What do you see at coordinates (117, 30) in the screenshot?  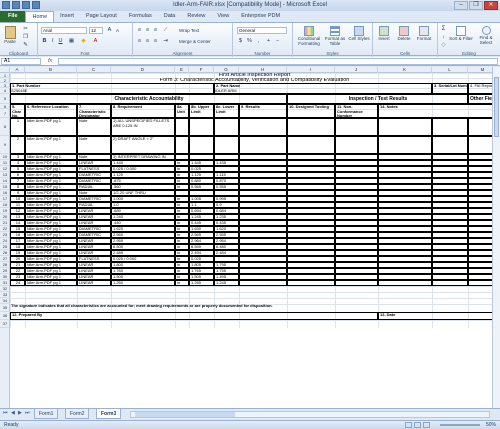 I see `shrink-font-icon: A` at bounding box center [117, 30].